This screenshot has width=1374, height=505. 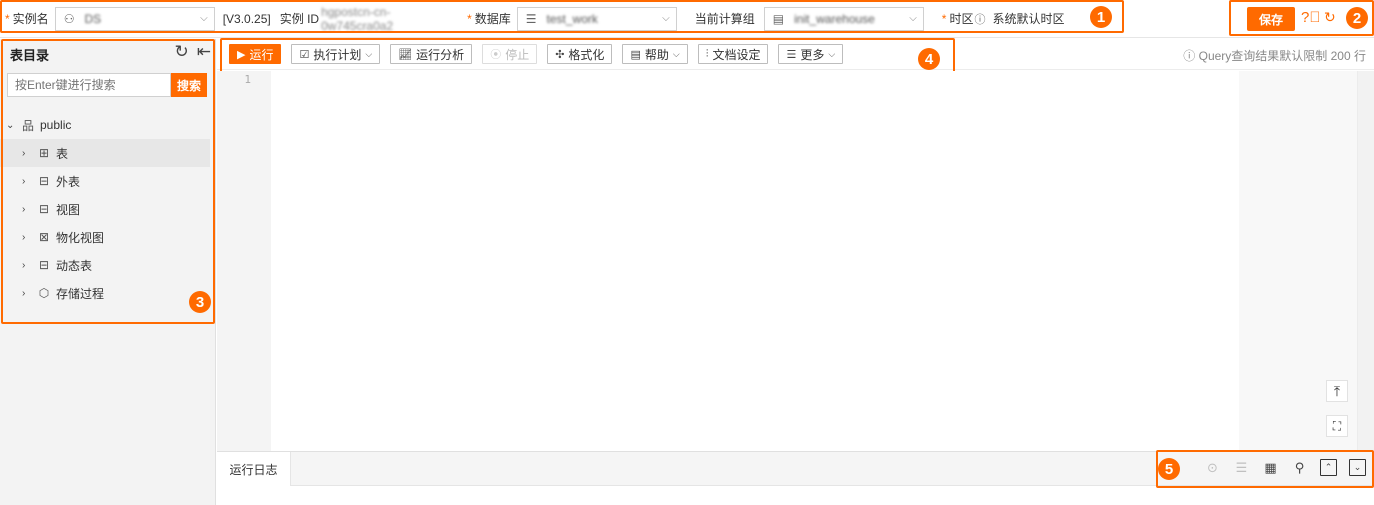 What do you see at coordinates (929, 59) in the screenshot?
I see `annotation-badge-4: 4` at bounding box center [929, 59].